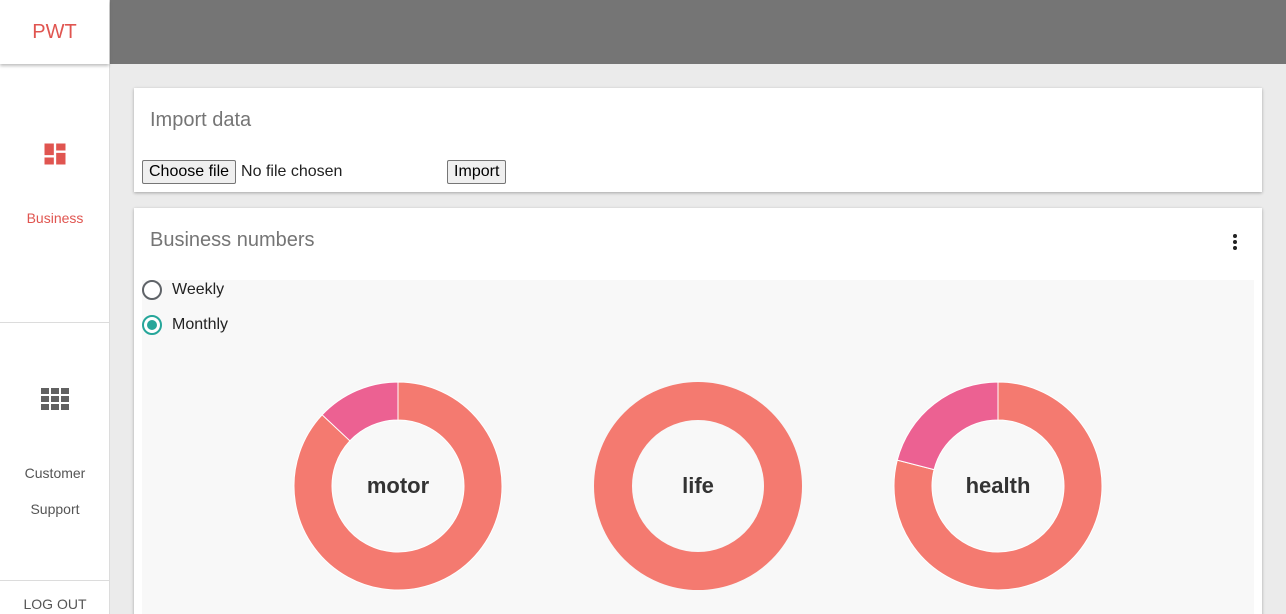  I want to click on import-button: Import, so click(477, 172).